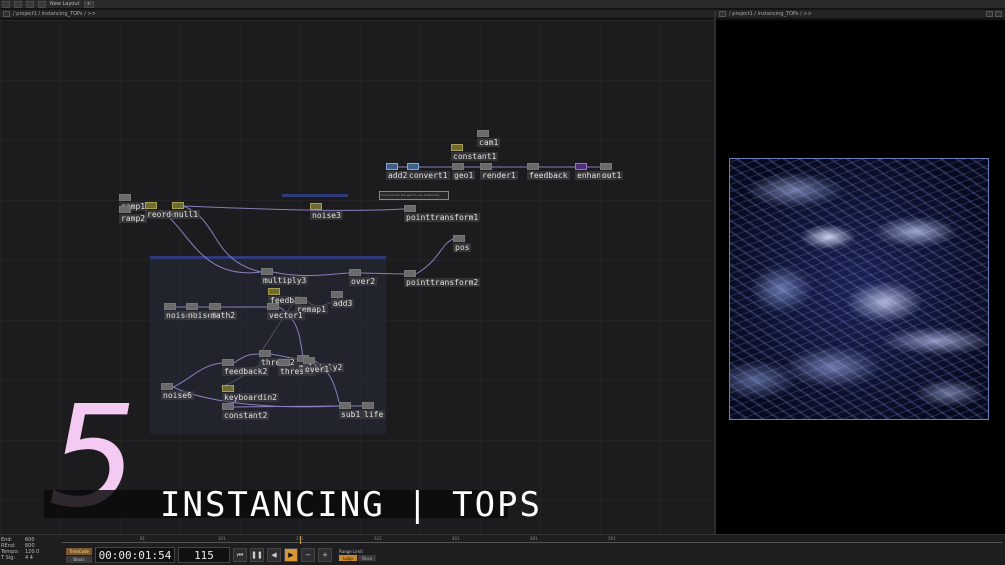 This screenshot has width=1005, height=565. I want to click on node-label: multiply3, so click(285, 280).